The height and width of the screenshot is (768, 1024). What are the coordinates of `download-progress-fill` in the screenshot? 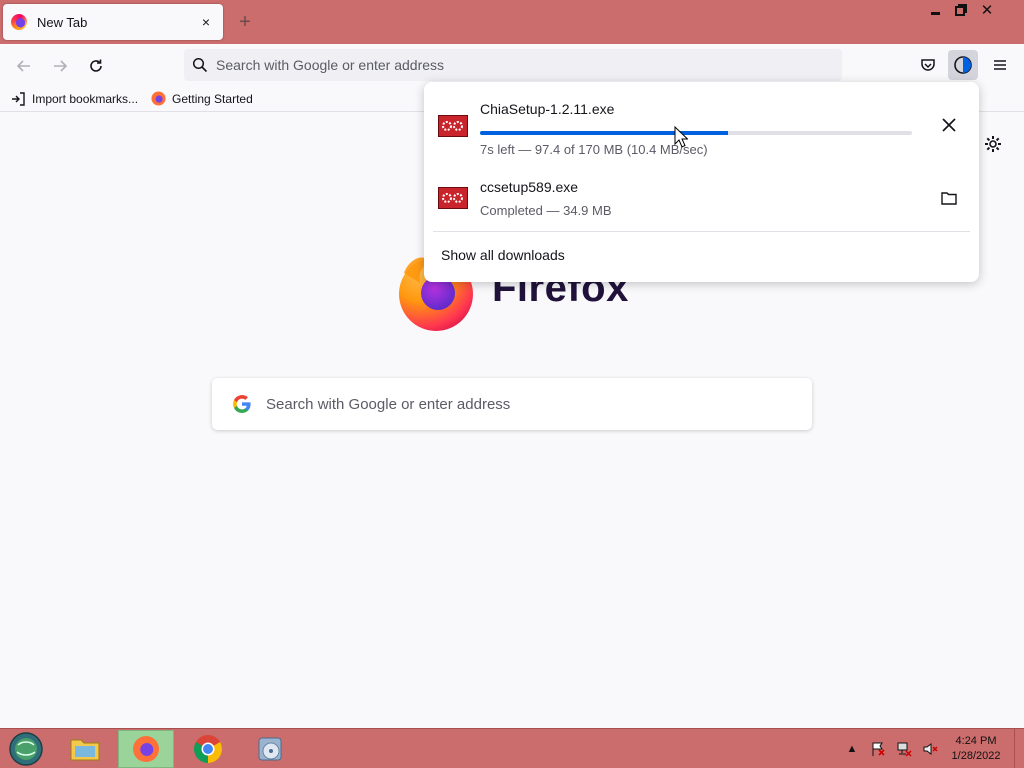 It's located at (604, 133).